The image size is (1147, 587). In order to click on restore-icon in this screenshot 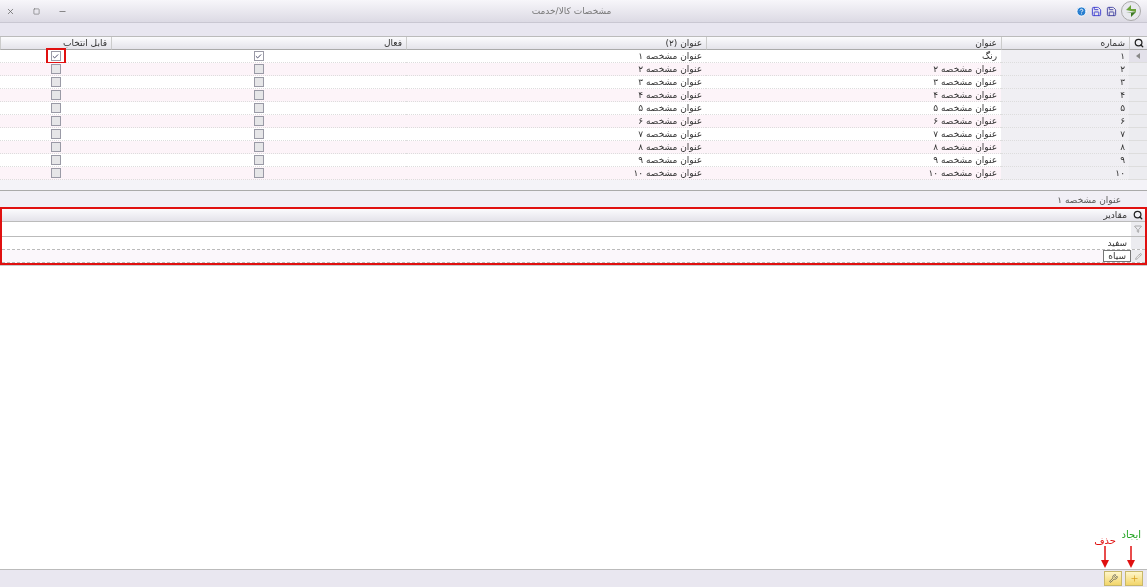, I will do `click(36, 11)`.